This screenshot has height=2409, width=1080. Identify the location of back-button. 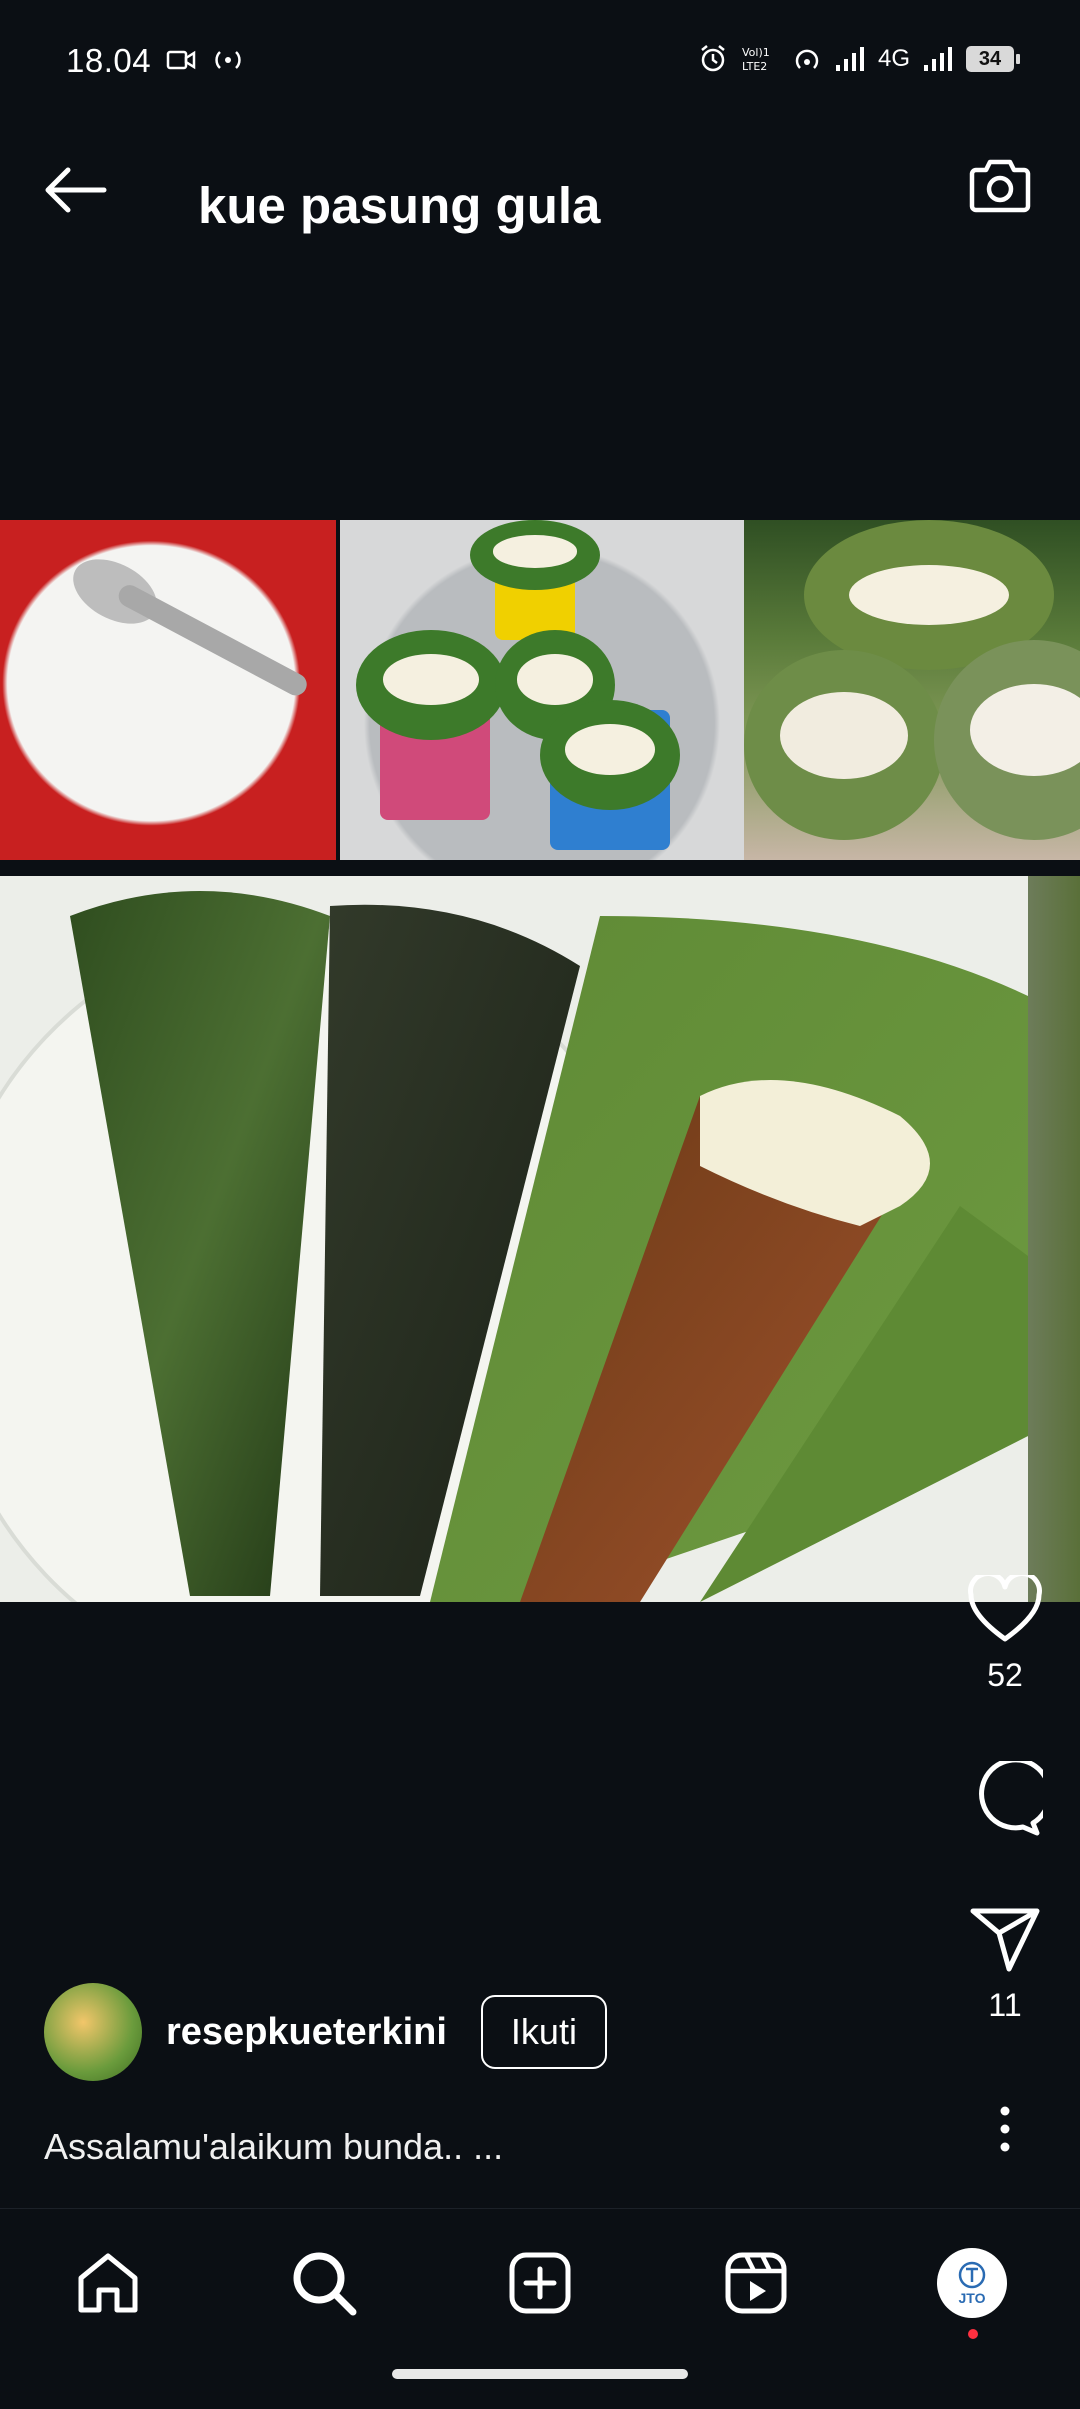
(76, 190).